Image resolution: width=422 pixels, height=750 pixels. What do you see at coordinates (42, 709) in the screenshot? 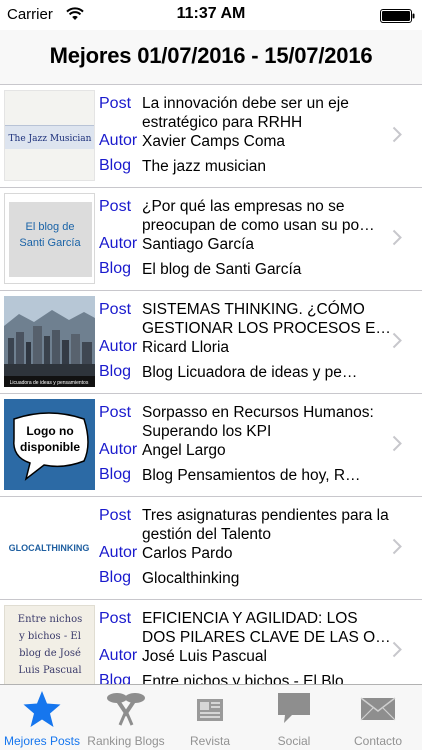
I see `star-icon` at bounding box center [42, 709].